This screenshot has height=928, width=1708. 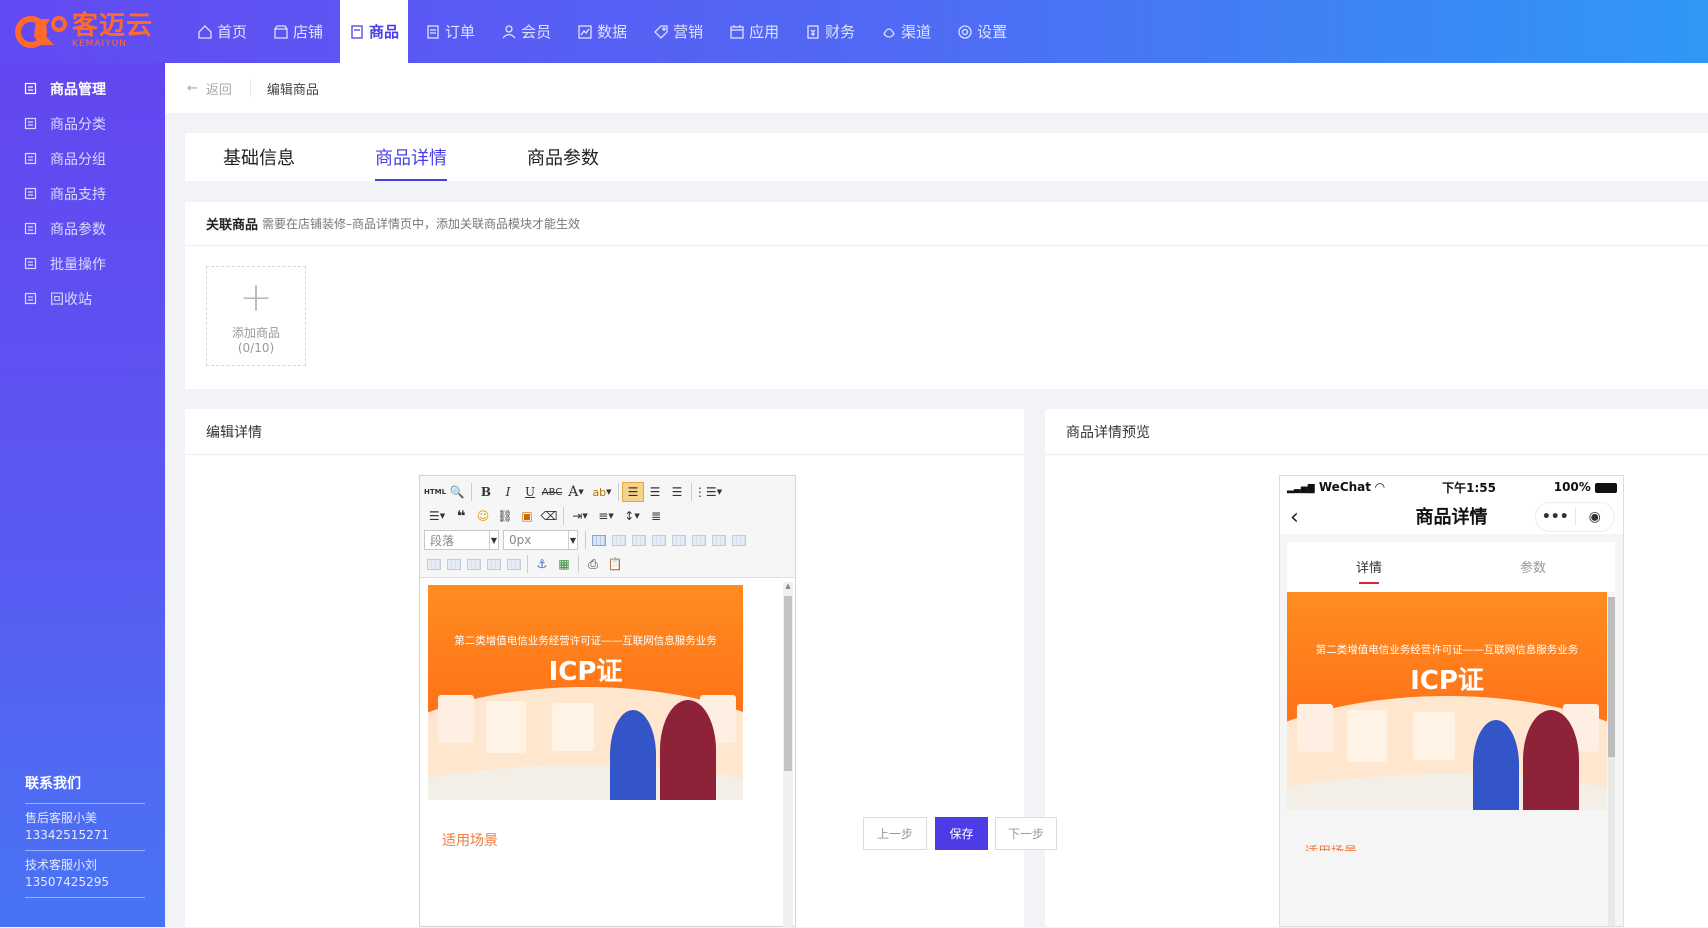 I want to click on font-color-icon: A ▼, so click(x=576, y=492).